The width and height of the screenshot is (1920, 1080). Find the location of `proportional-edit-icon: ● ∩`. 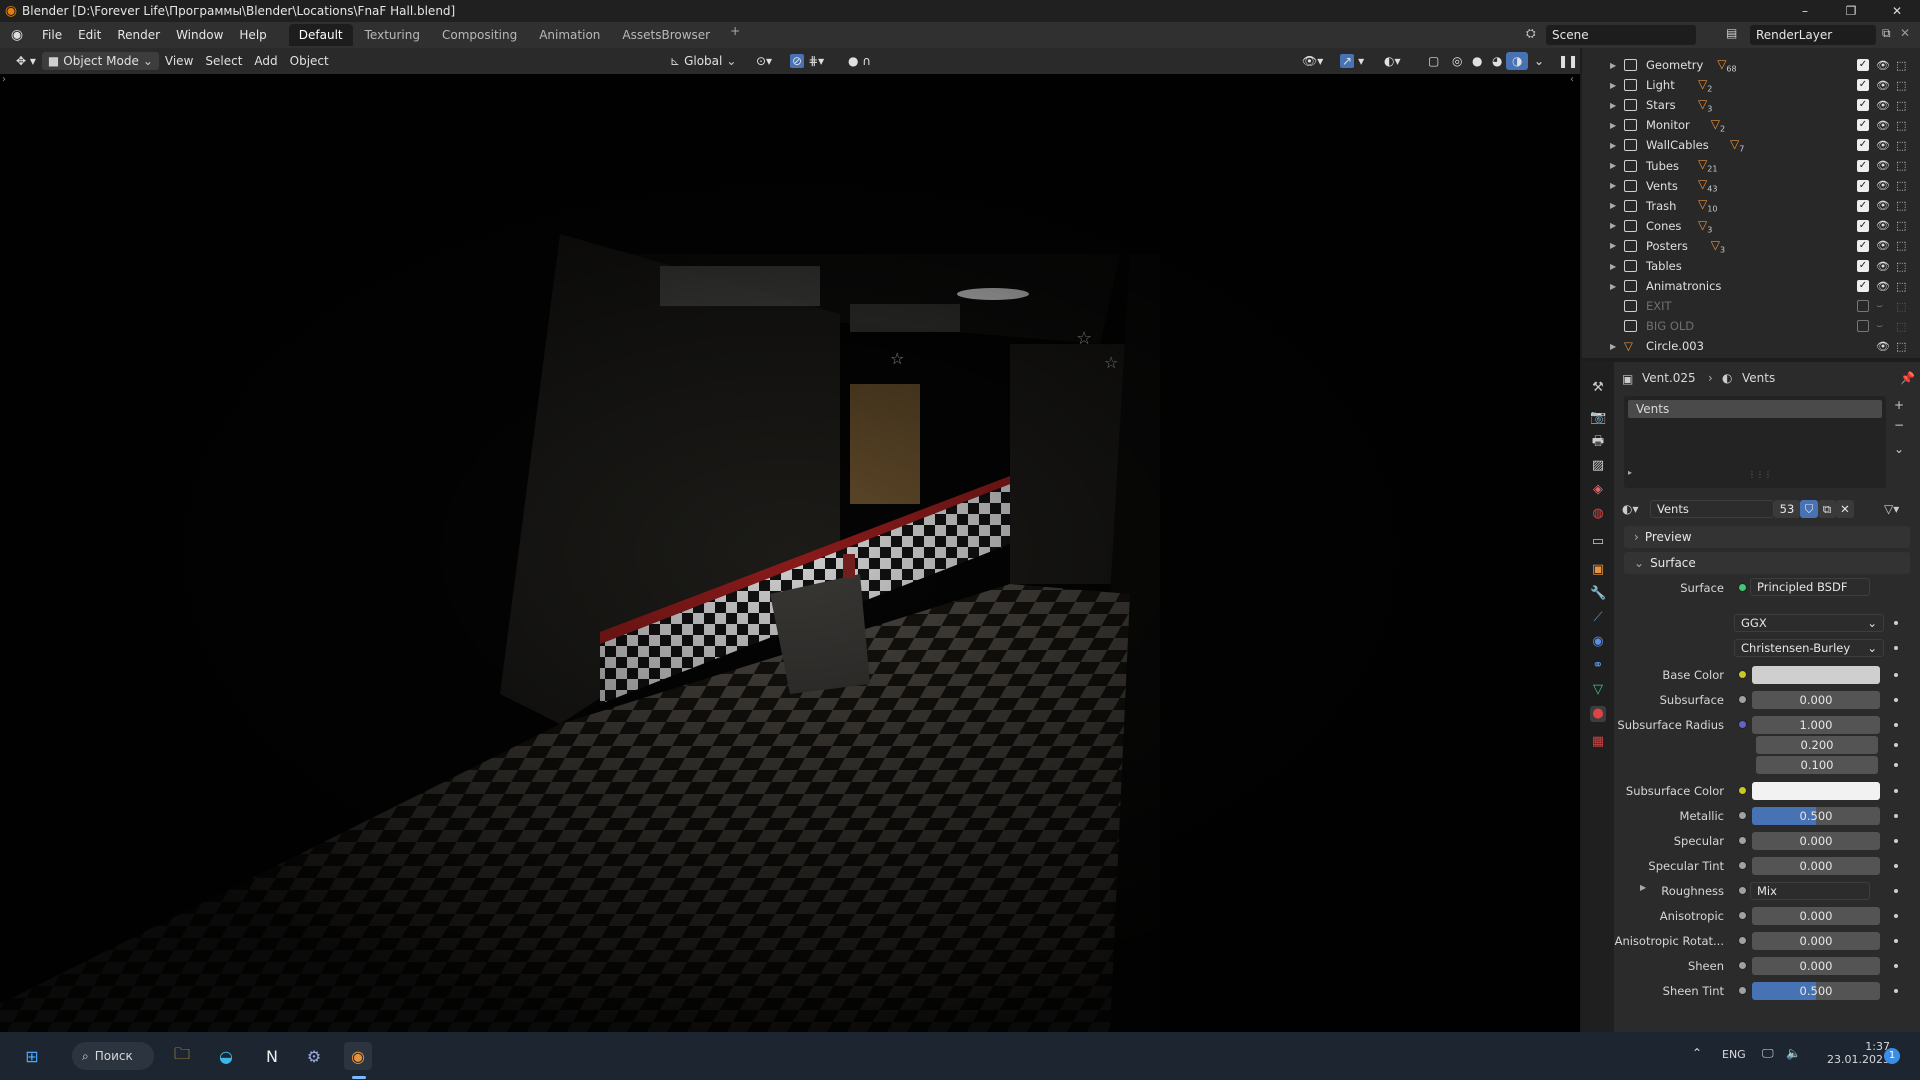

proportional-edit-icon: ● ∩ is located at coordinates (859, 61).